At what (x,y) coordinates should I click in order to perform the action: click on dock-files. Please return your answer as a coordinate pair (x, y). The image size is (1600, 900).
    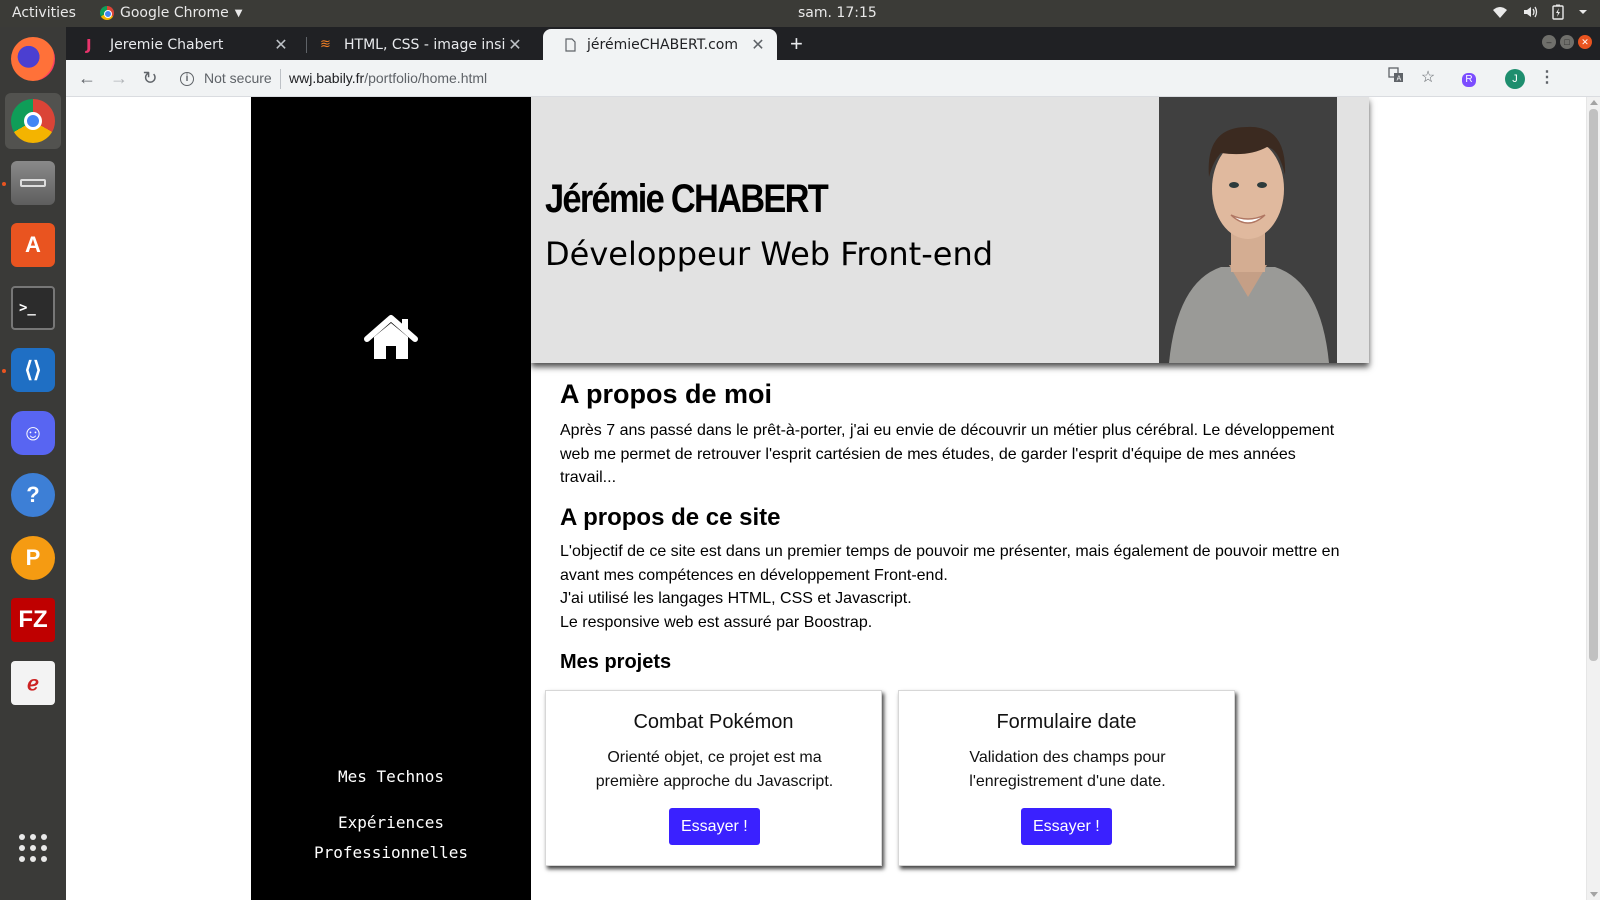
    Looking at the image, I should click on (33, 183).